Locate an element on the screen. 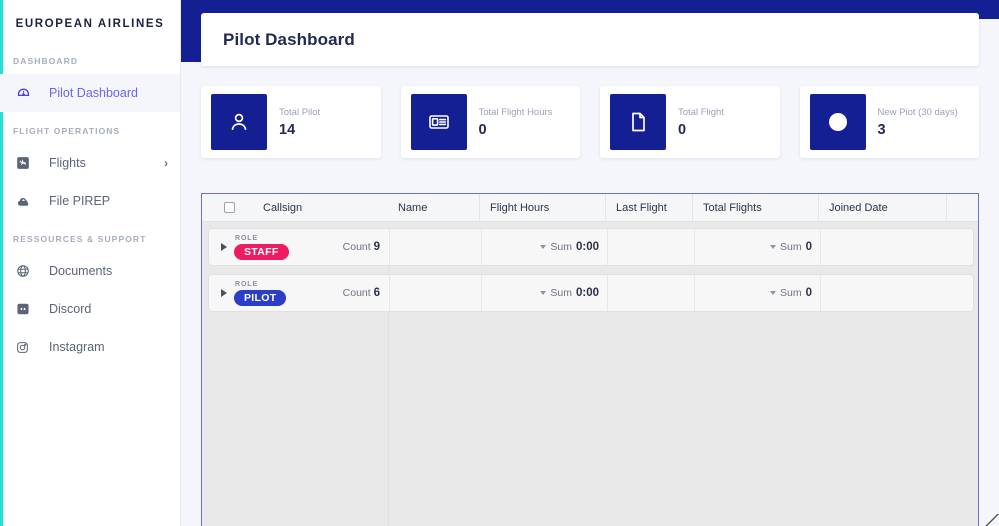 The height and width of the screenshot is (526, 999). table-header-callsign: Callsign is located at coordinates (295, 207).